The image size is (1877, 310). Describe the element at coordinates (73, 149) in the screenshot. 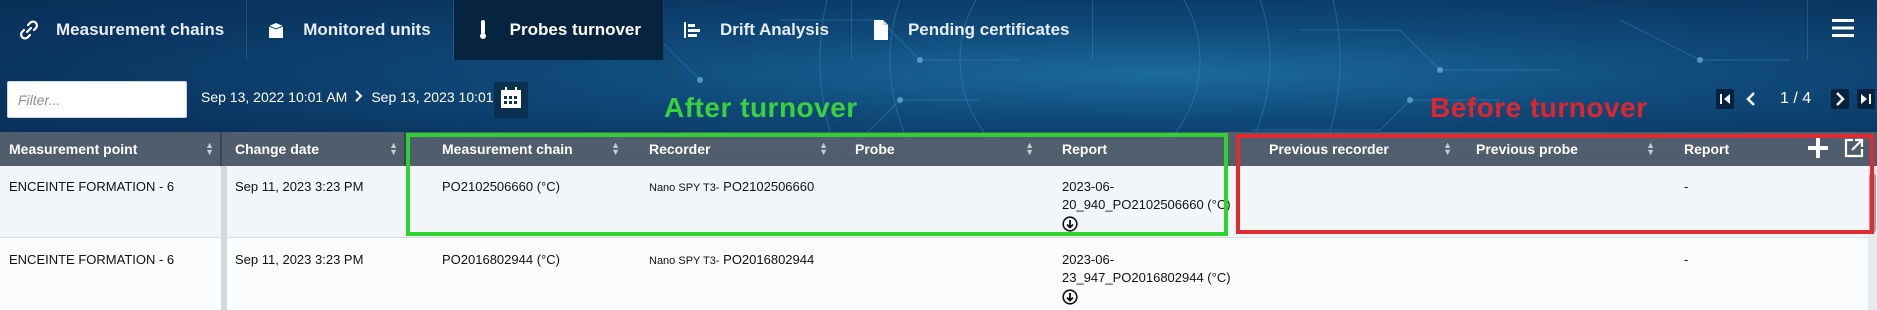

I see `column-label: Measurement point` at that location.